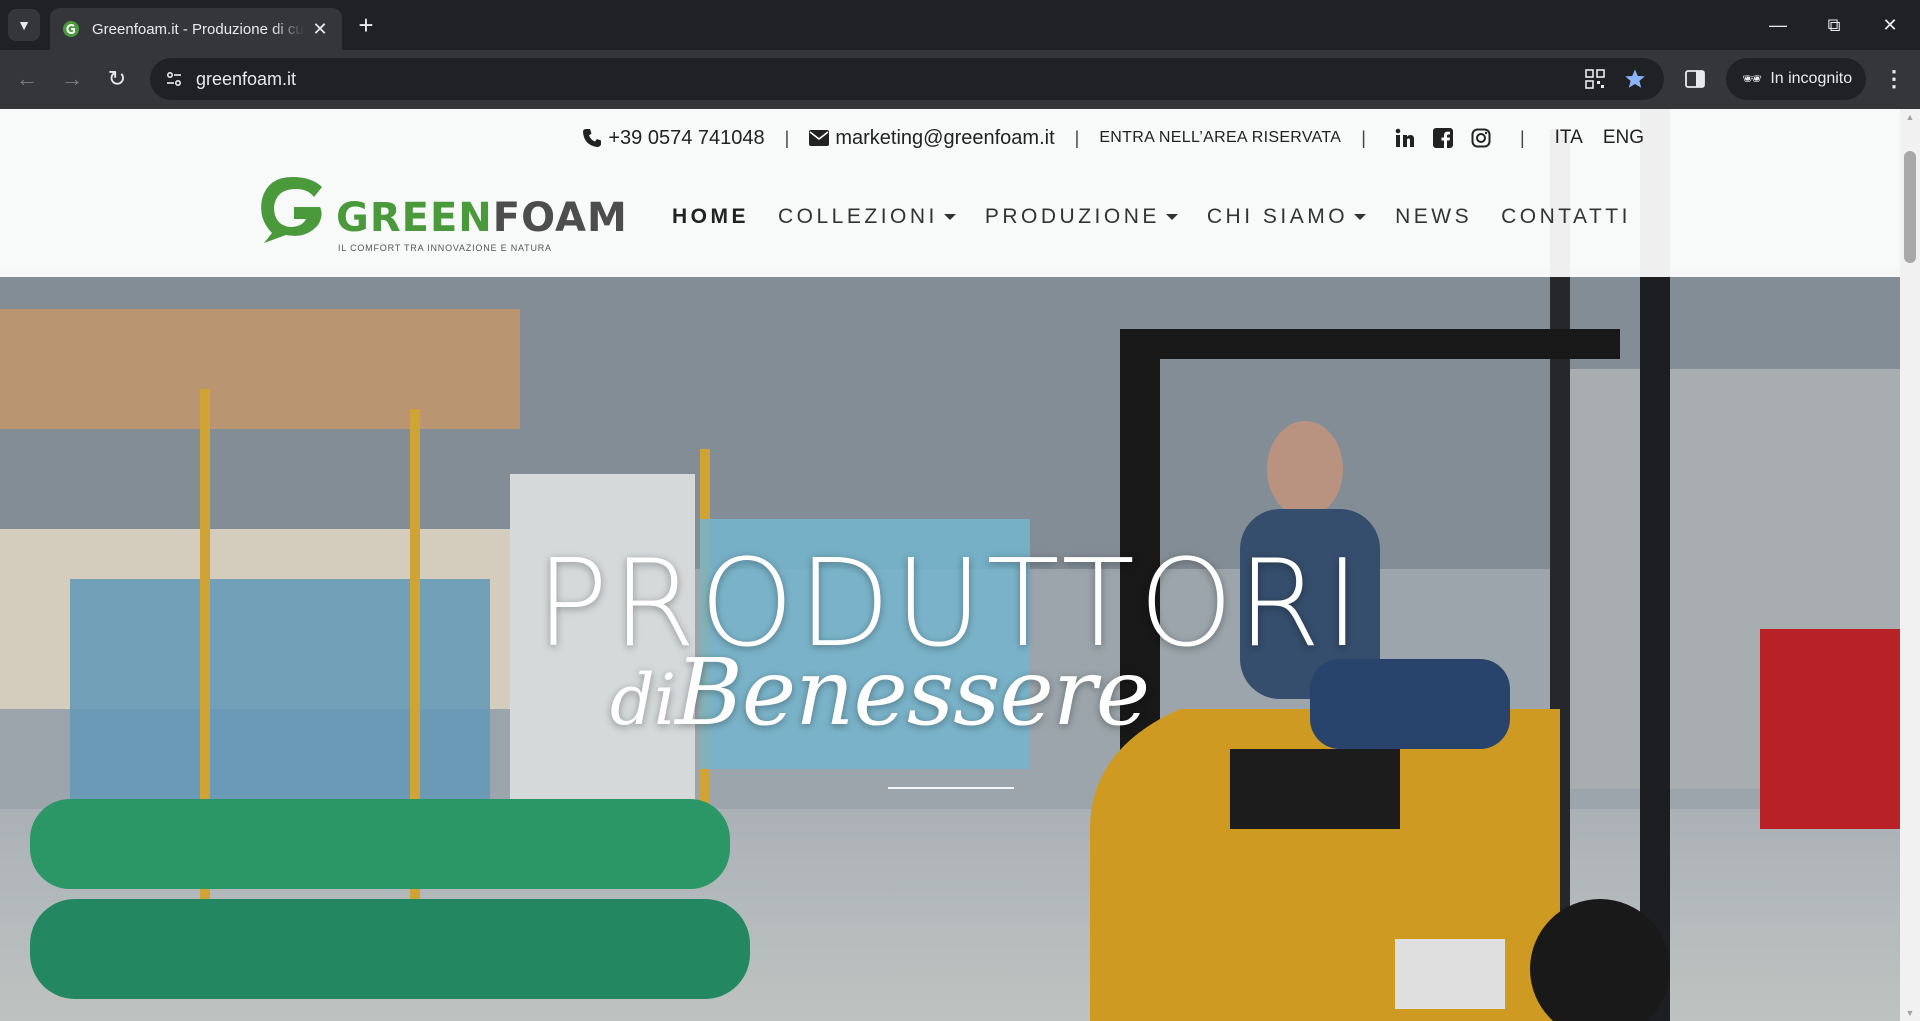 The image size is (1920, 1021). I want to click on incognito-icon: 🕶, so click(1752, 79).